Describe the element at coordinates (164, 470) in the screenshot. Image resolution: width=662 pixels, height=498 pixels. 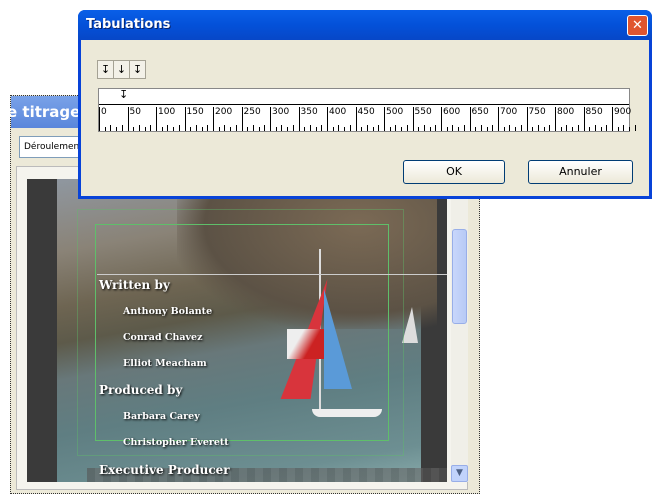
I see `credit-heading: Executive Producer` at that location.